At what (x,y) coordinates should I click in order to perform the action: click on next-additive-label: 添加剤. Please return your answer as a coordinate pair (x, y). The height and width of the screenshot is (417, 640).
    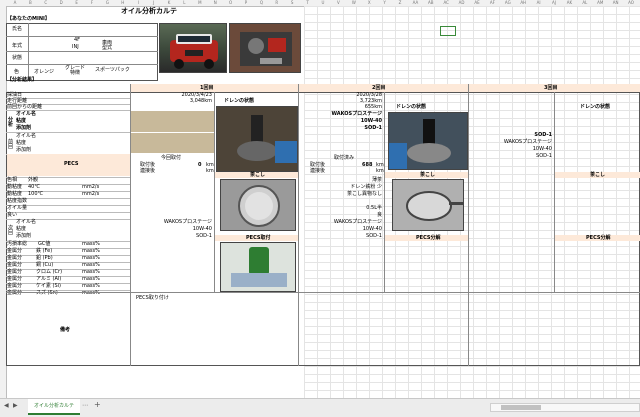
    Looking at the image, I should click on (24, 236).